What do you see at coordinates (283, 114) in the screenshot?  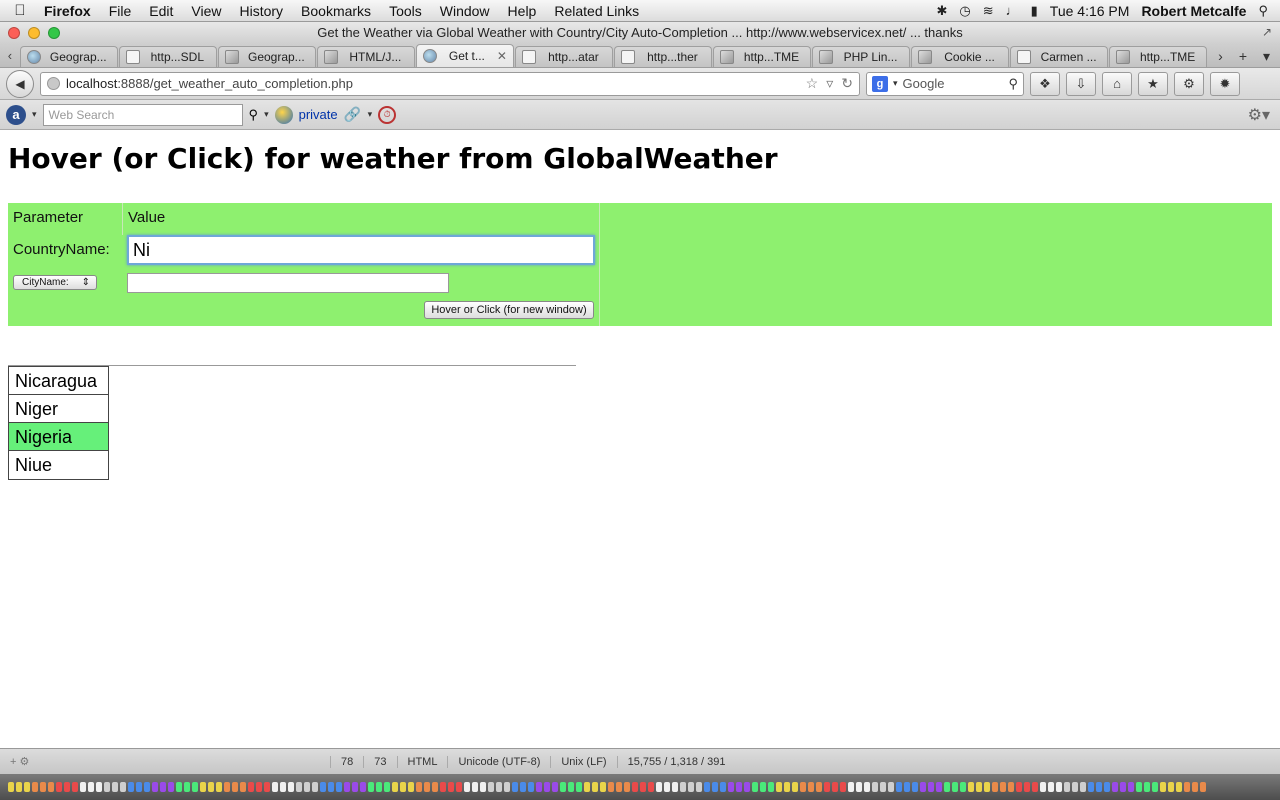 I see `globe-icon` at bounding box center [283, 114].